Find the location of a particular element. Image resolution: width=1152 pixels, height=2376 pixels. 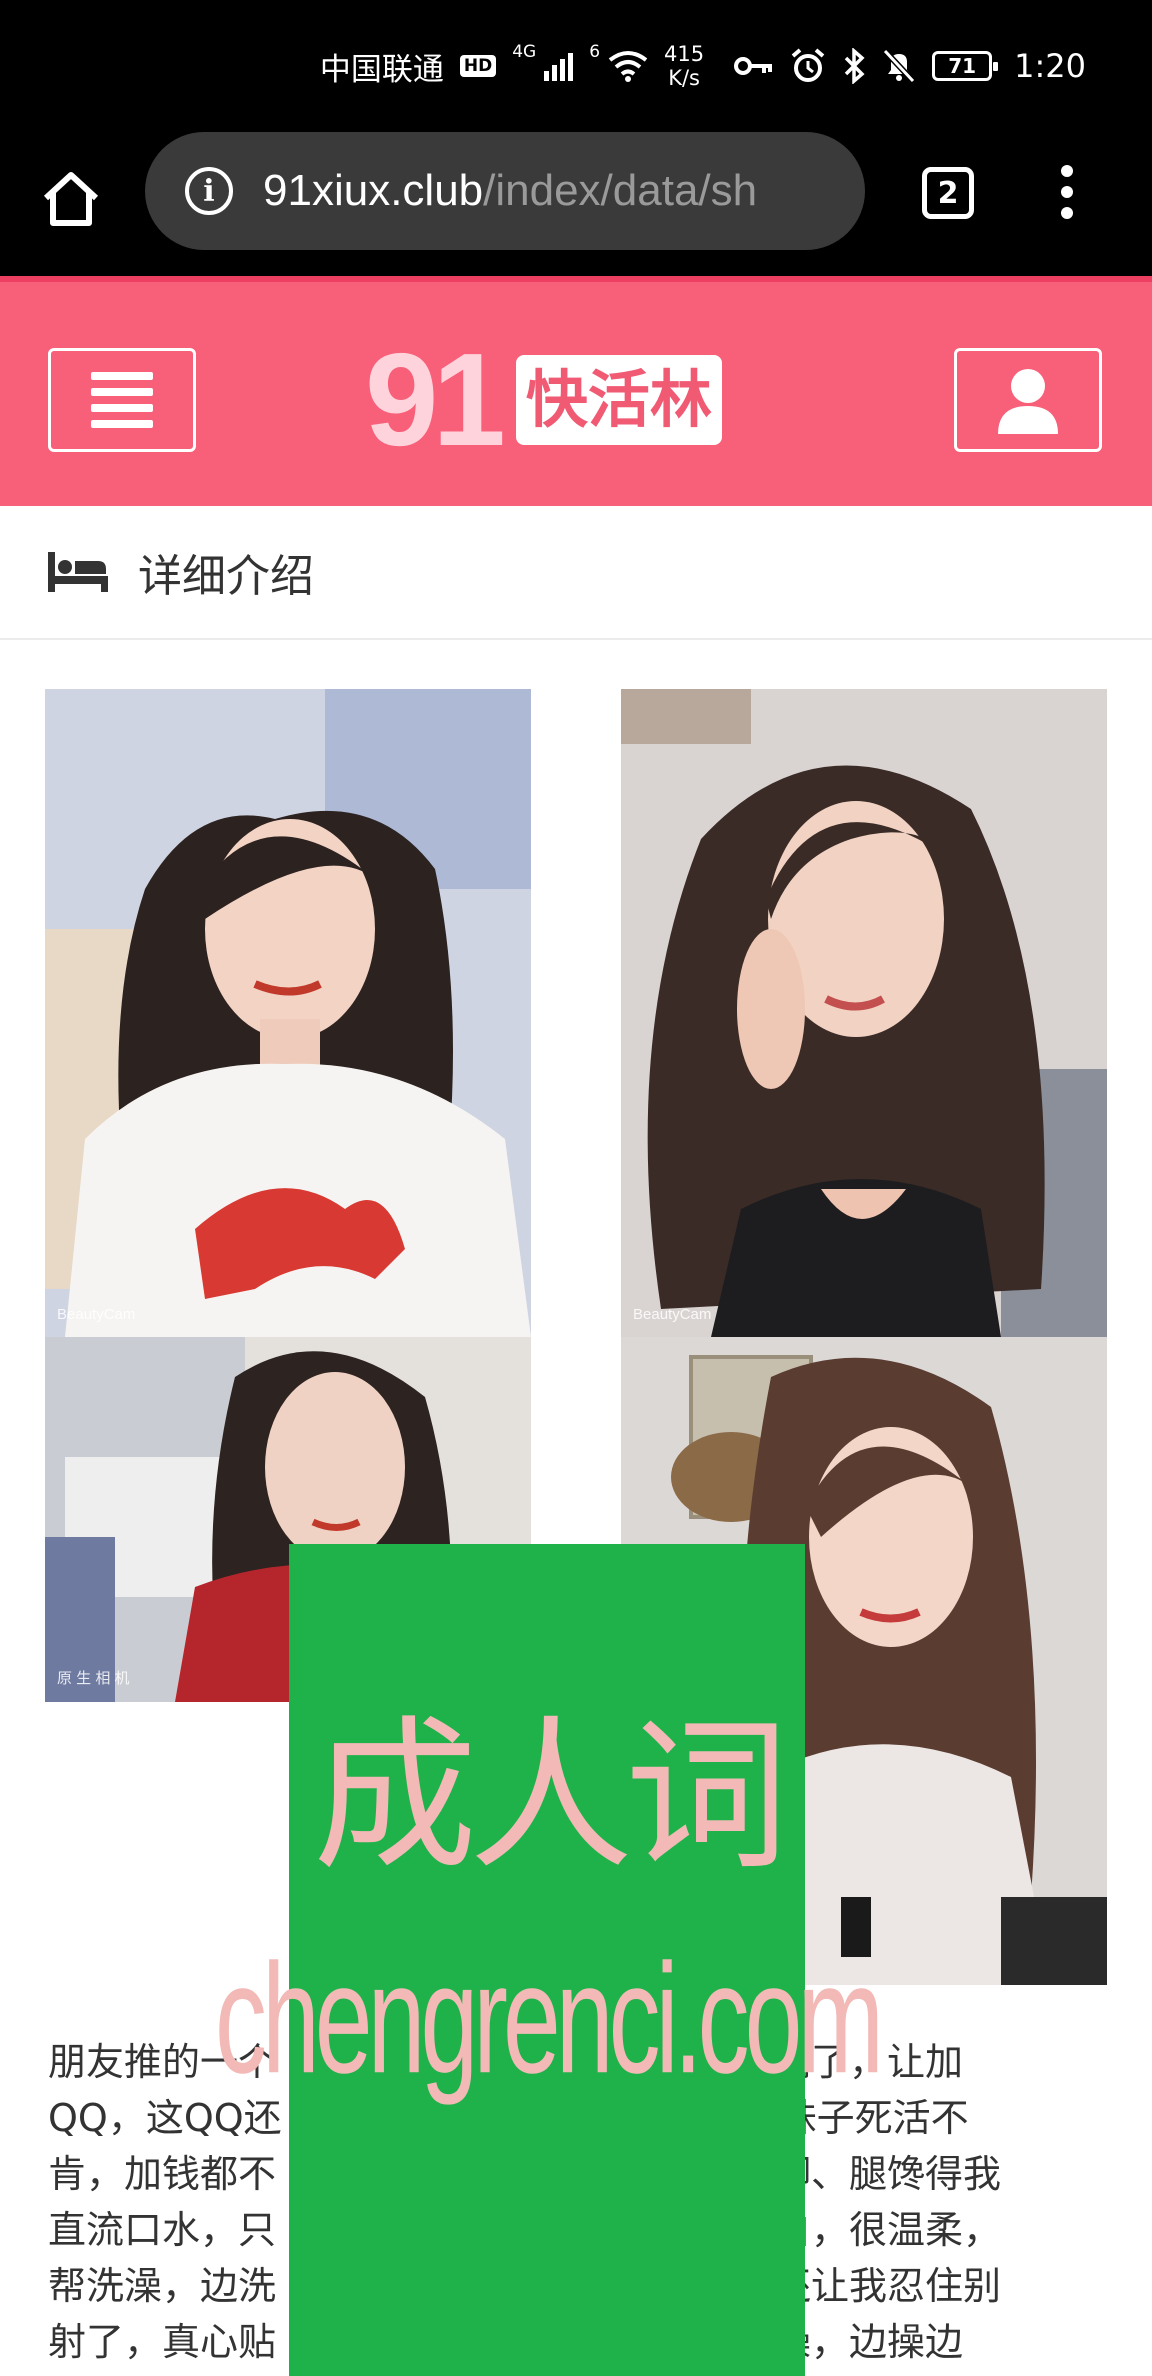

address-bar: i 91xiux.club/index/data/sh is located at coordinates (505, 191).